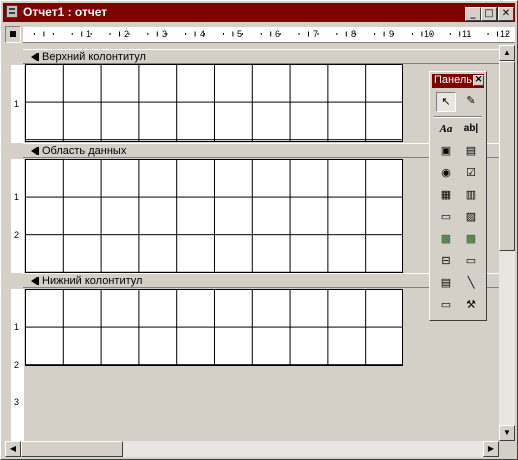 This screenshot has height=460, width=518. Describe the element at coordinates (12, 11) in the screenshot. I see `report-icon` at that location.